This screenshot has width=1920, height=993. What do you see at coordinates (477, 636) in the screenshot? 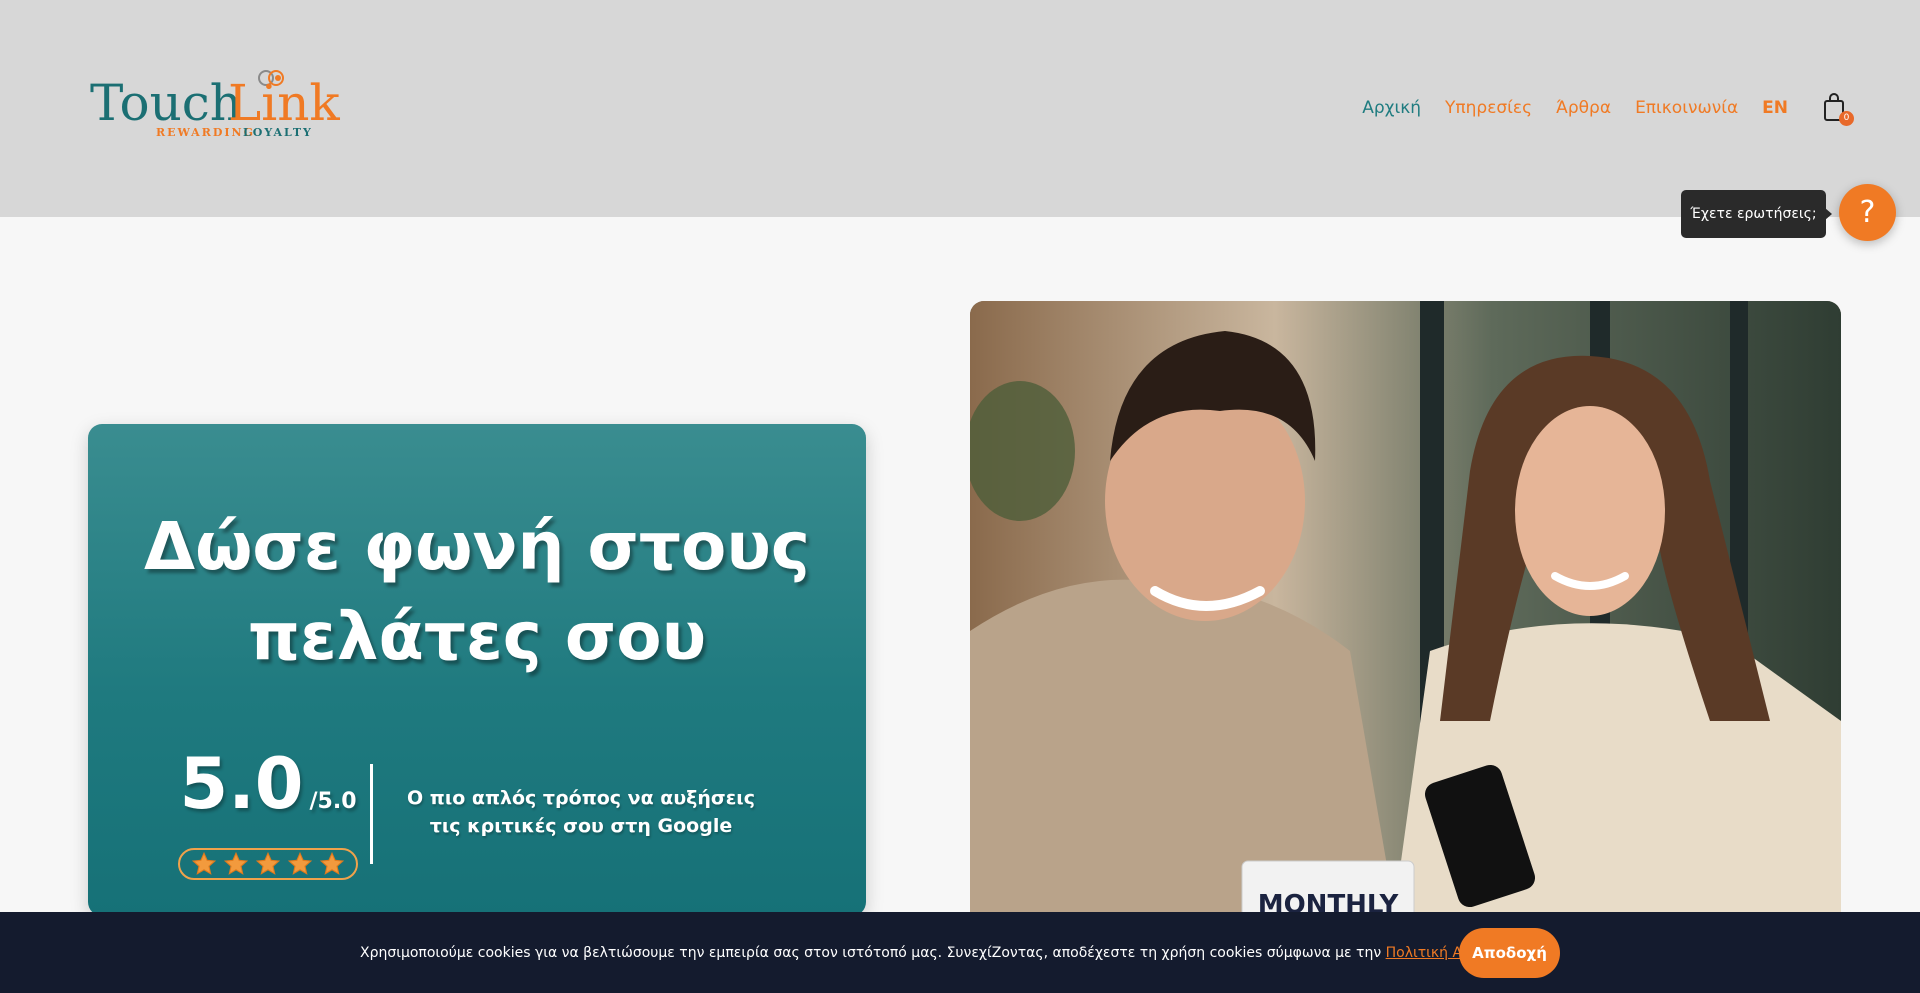
I see `hero-title-line-2: πελάτες σου` at bounding box center [477, 636].